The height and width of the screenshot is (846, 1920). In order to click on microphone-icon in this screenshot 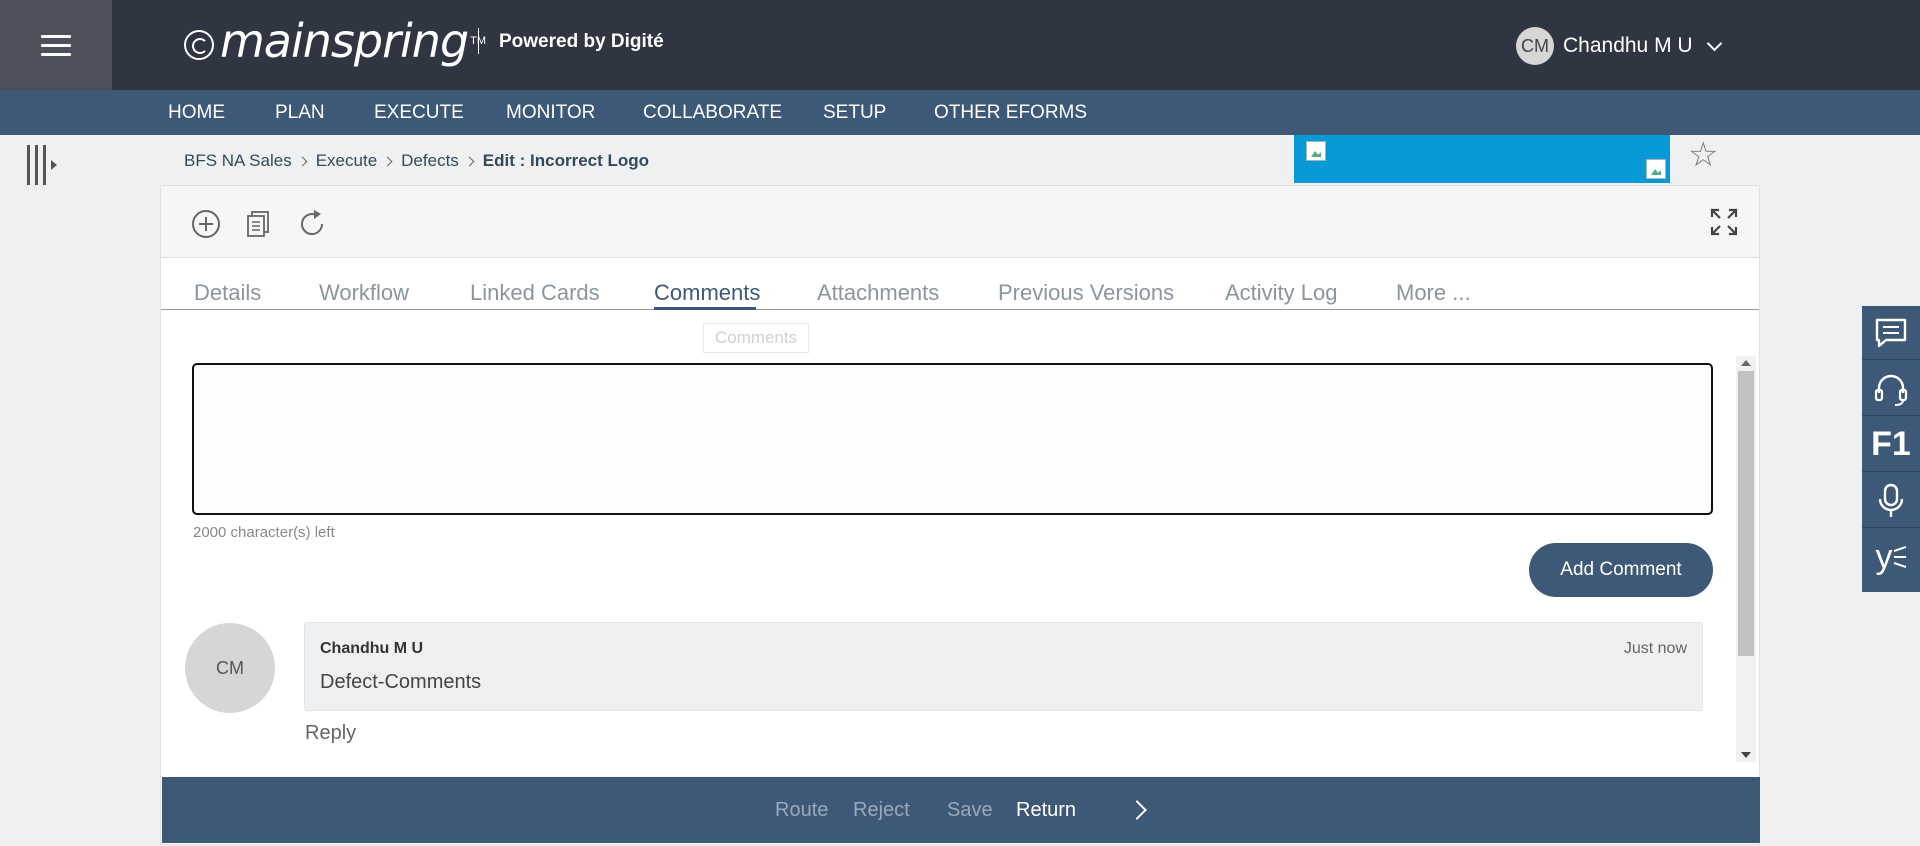, I will do `click(1891, 500)`.